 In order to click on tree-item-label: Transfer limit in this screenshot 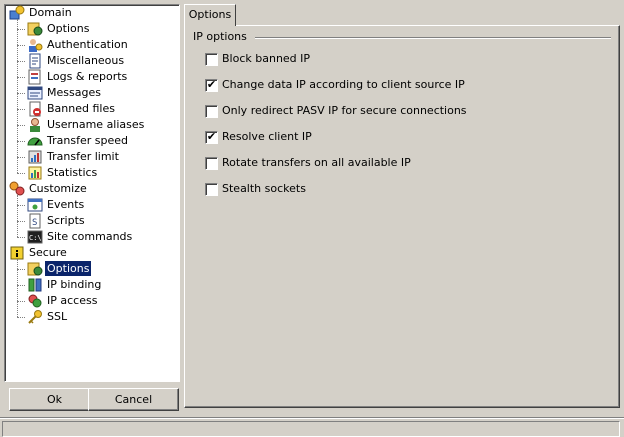, I will do `click(83, 156)`.